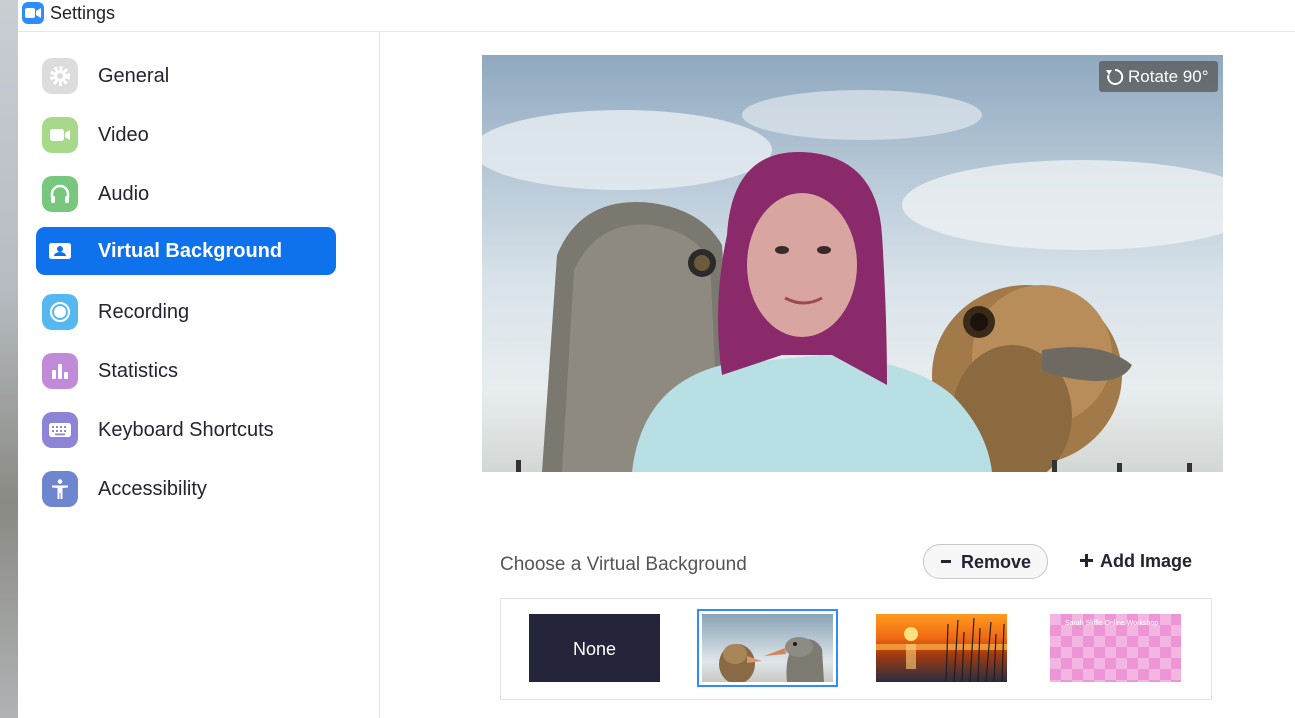  Describe the element at coordinates (123, 135) in the screenshot. I see `sidebar-item-label: Video` at that location.